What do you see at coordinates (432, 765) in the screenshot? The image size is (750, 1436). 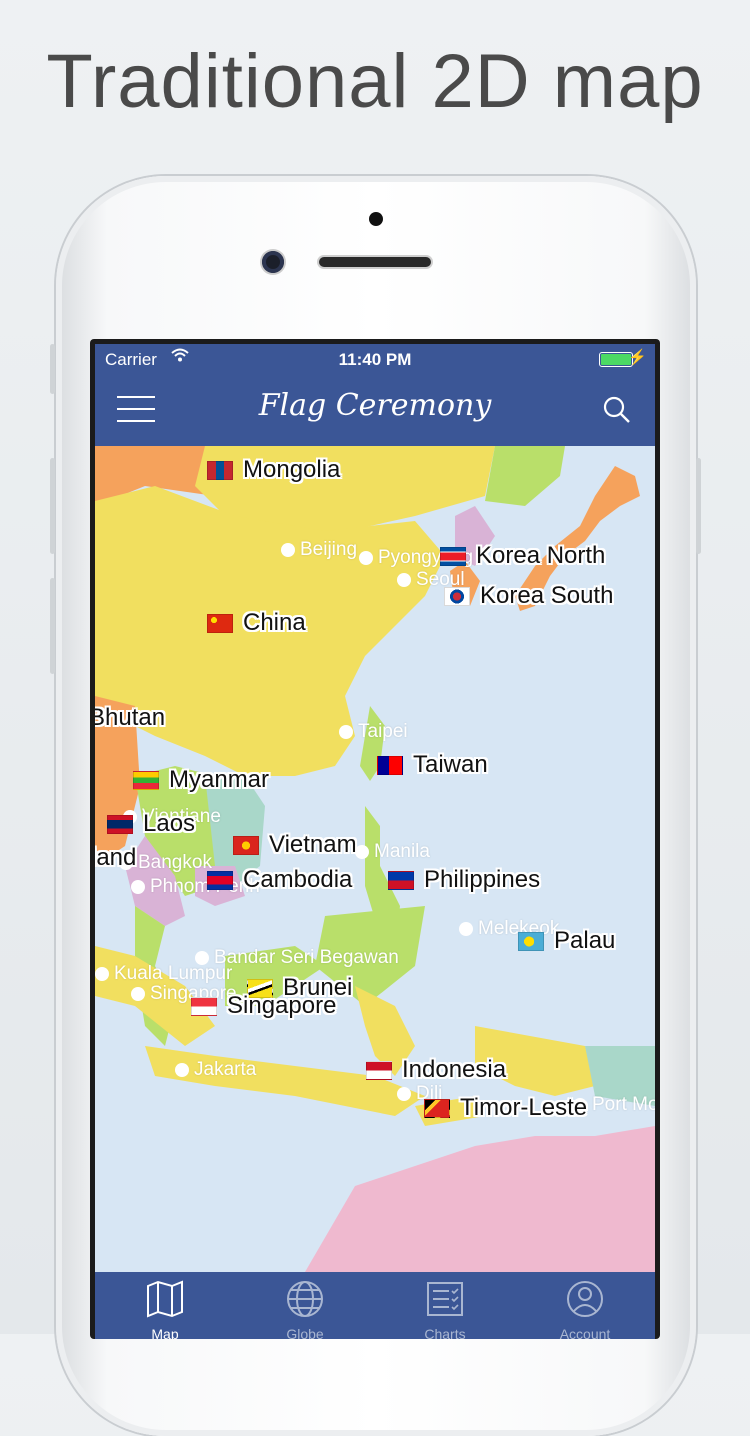 I see `country-label-taiwan: Taiwan` at bounding box center [432, 765].